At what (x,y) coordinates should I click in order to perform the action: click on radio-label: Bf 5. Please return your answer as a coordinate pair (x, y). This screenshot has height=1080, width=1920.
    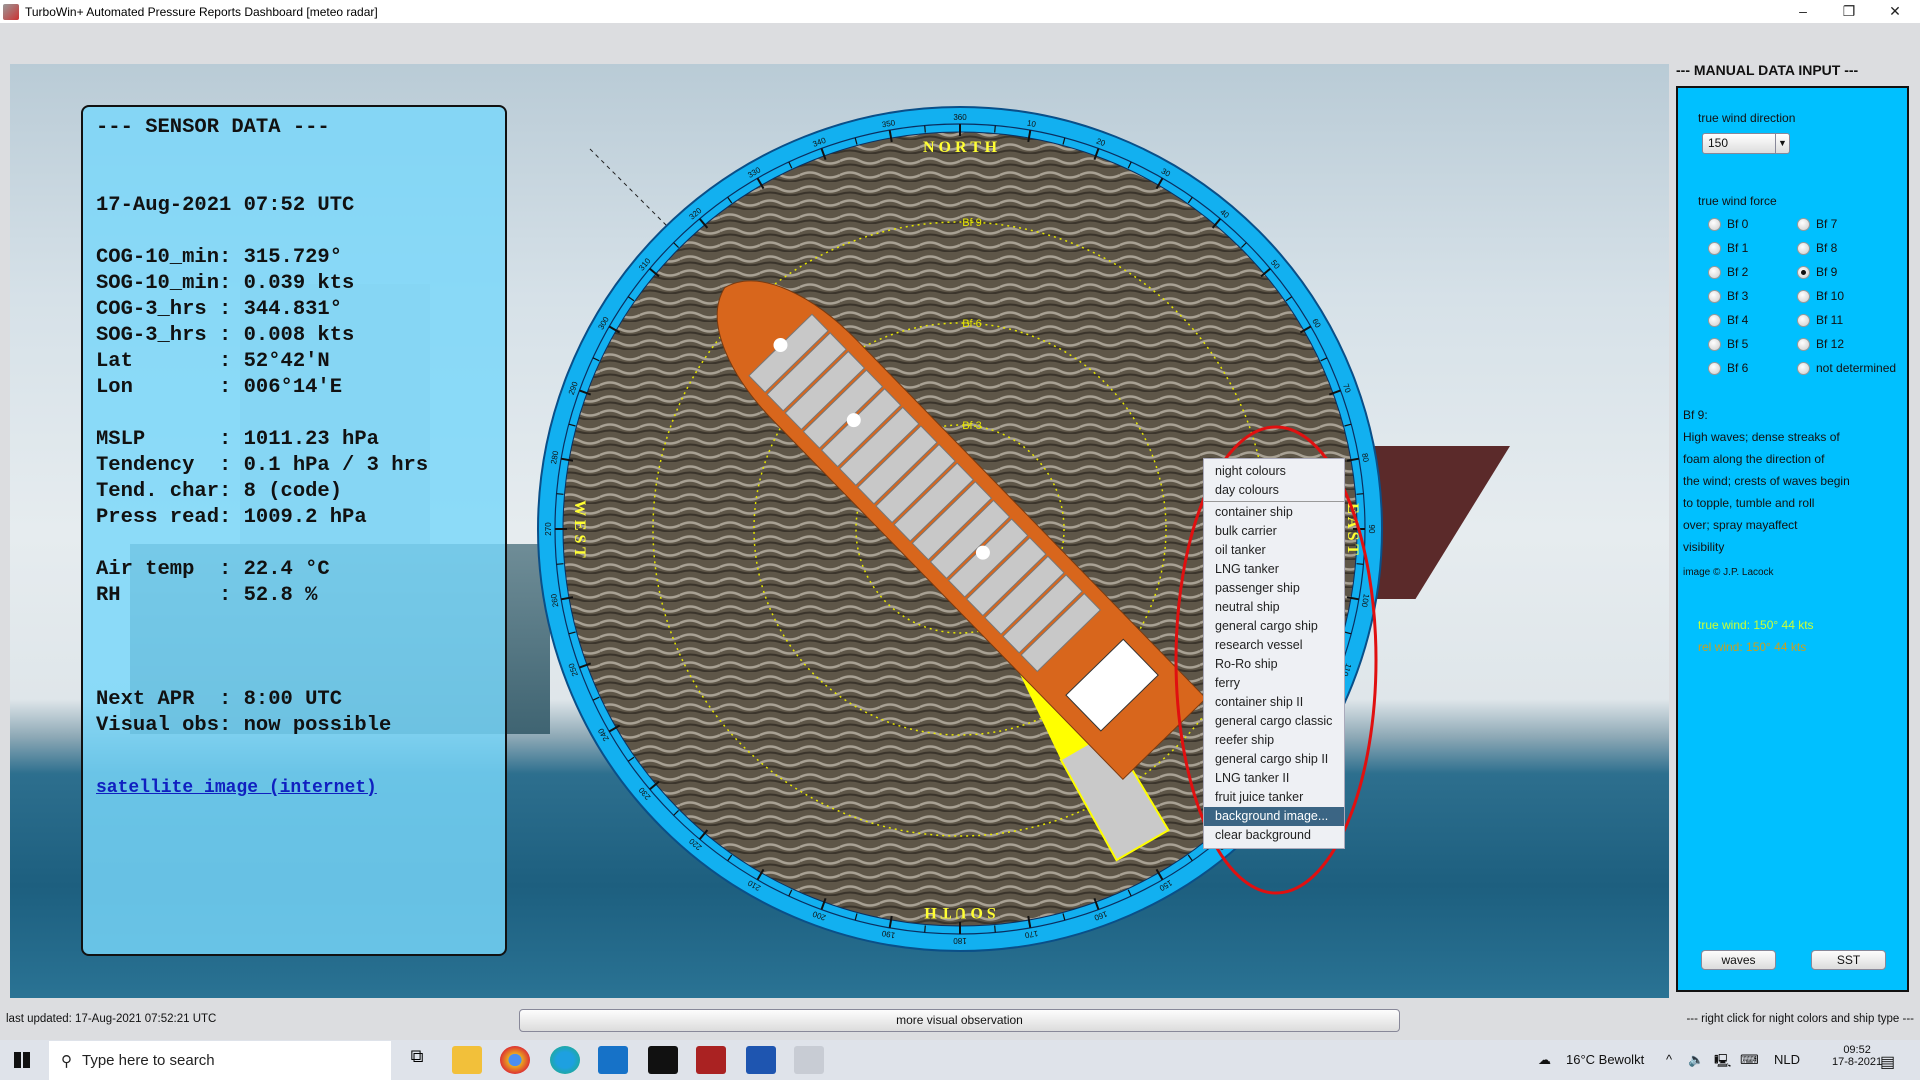
    Looking at the image, I should click on (1738, 344).